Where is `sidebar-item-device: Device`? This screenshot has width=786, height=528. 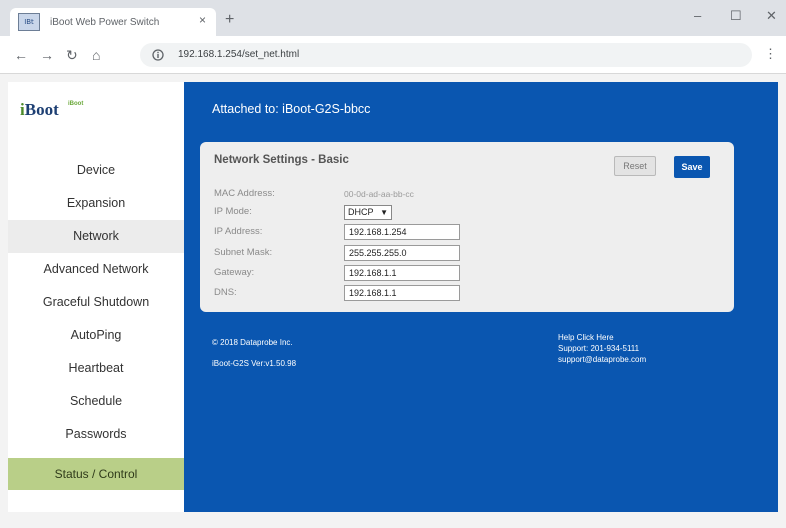
sidebar-item-device: Device is located at coordinates (96, 170).